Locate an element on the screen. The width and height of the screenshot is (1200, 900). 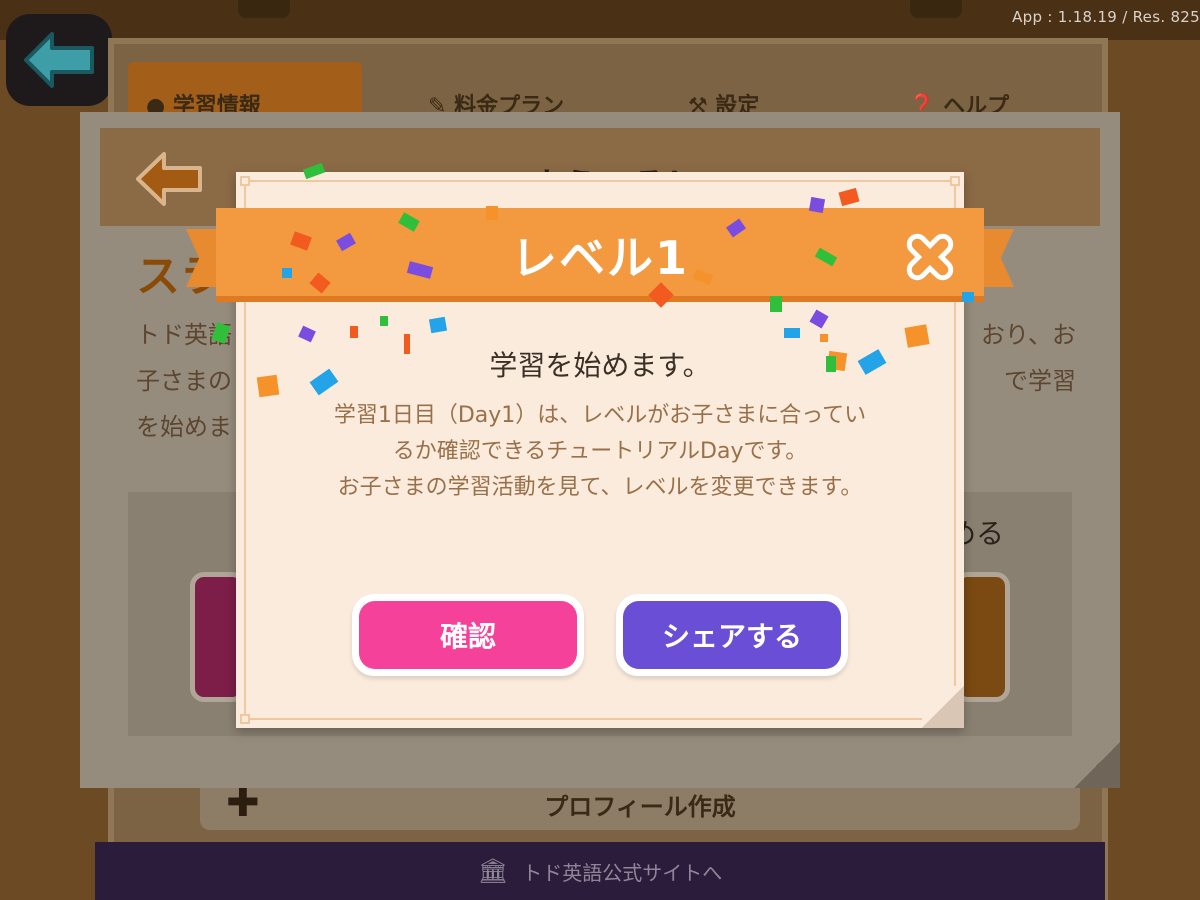
footer-link-label: トド英語公式サイトへ is located at coordinates (622, 872).